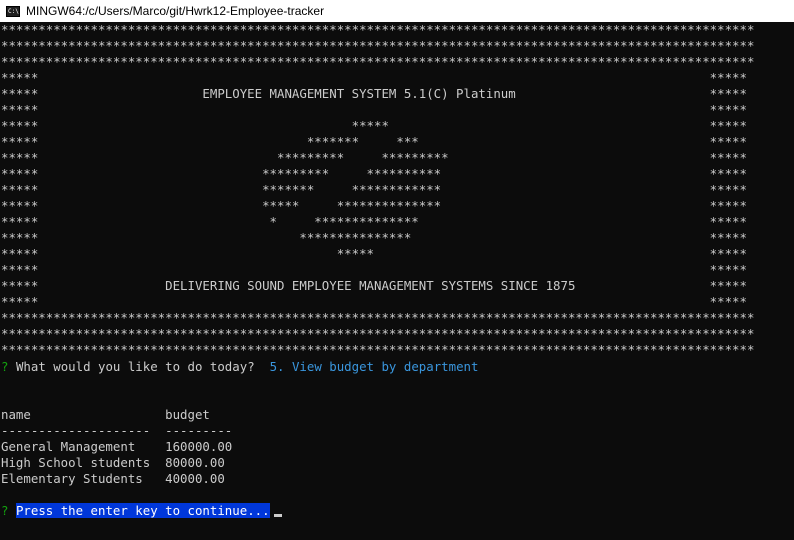 This screenshot has height=540, width=794. Describe the element at coordinates (135, 366) in the screenshot. I see `prompt-question: What would you like to do today?` at that location.